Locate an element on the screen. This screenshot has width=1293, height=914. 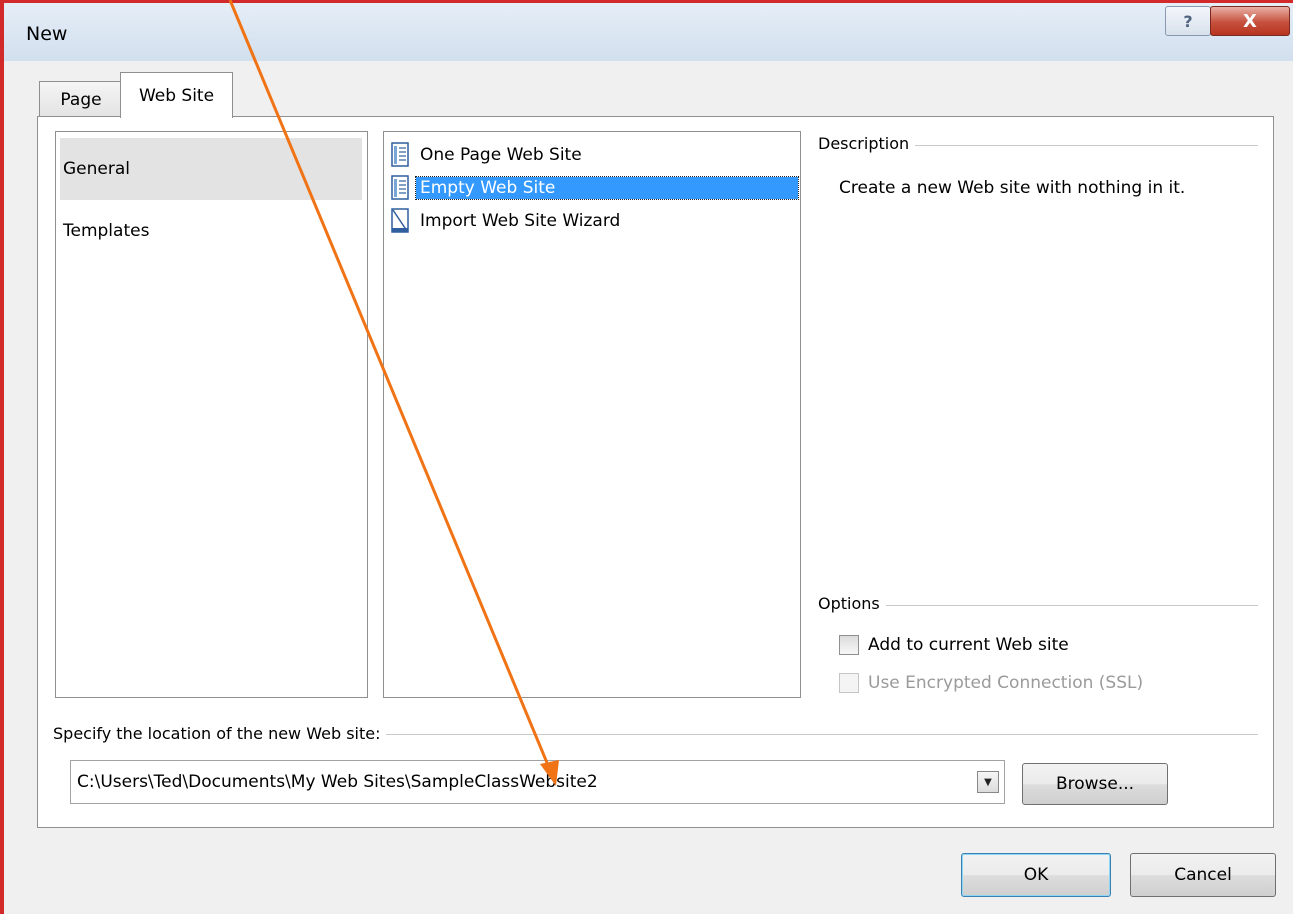
template-item-import-wizard: Import Web Site Wizard is located at coordinates (592, 220).